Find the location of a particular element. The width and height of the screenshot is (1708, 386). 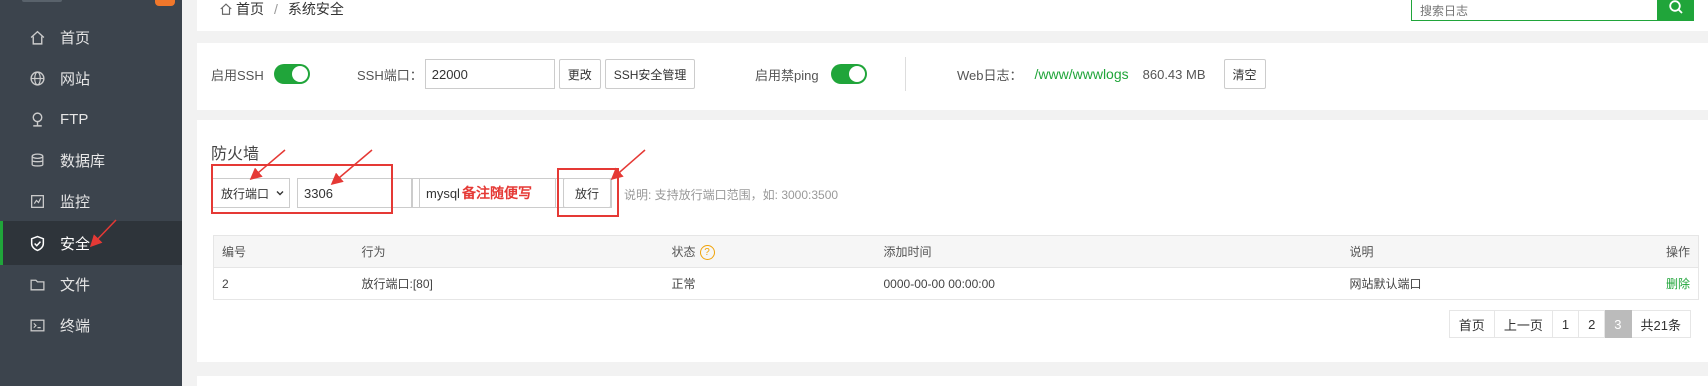

breadcrumb-home: 首页 is located at coordinates (250, 9).